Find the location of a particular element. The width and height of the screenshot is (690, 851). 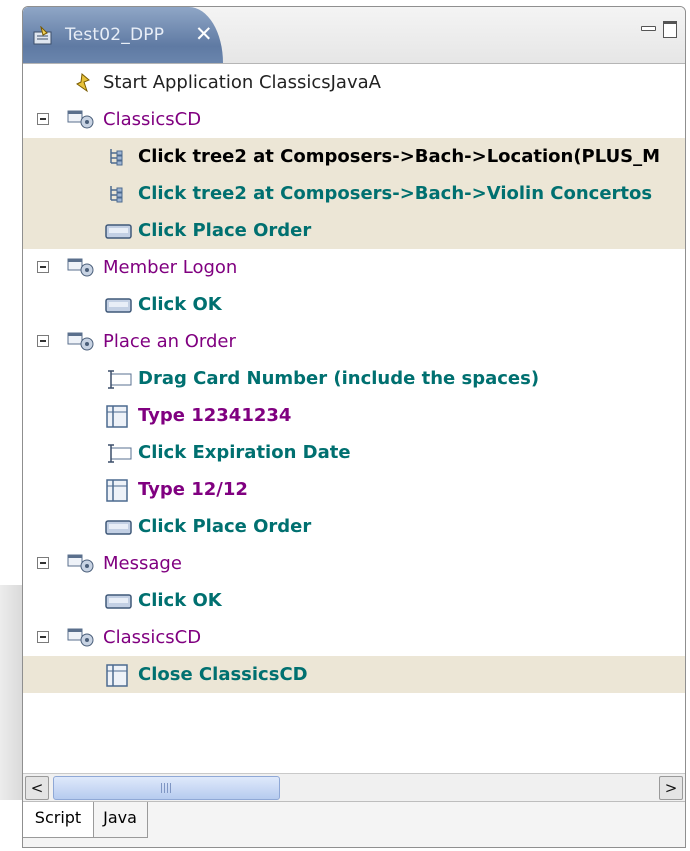

tree-row-click-ok-2: Click OK is located at coordinates (354, 600).